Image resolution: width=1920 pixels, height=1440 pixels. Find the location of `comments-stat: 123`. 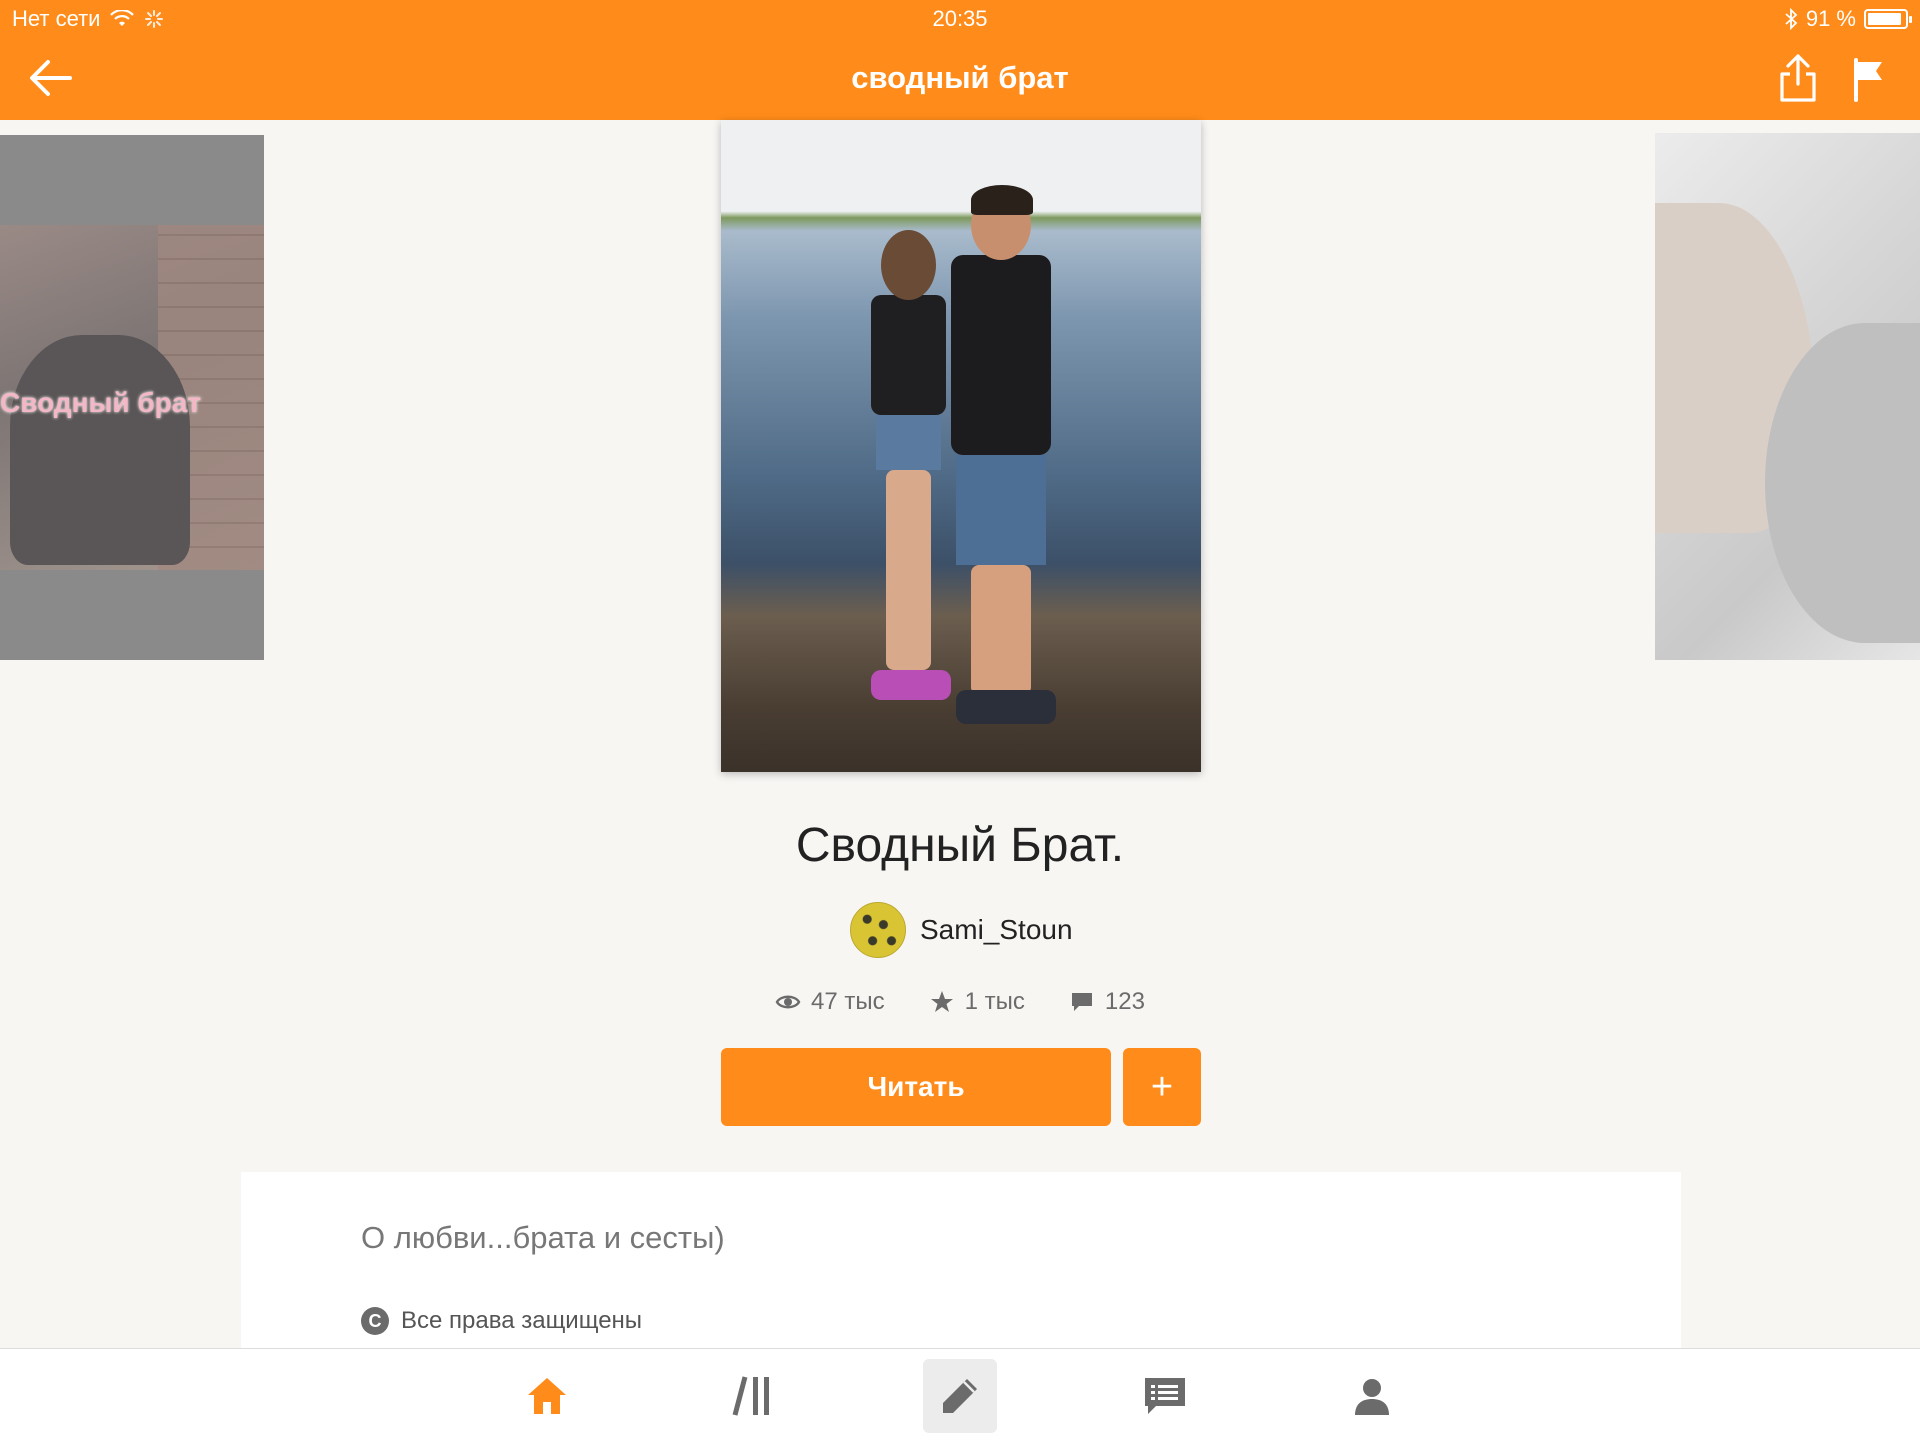

comments-stat: 123 is located at coordinates (1107, 1002).